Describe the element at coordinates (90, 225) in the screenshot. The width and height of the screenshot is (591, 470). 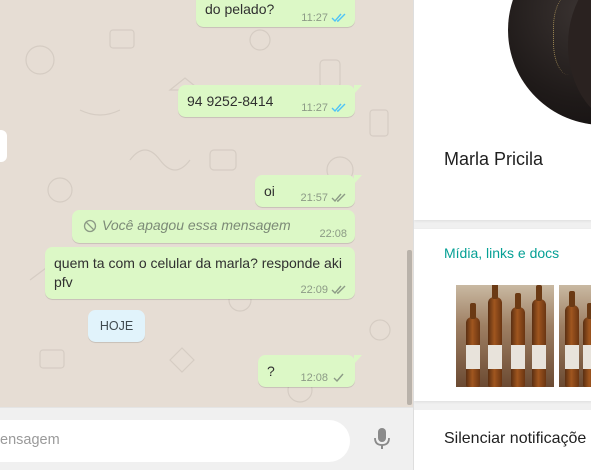
I see `deleted-message-icon` at that location.